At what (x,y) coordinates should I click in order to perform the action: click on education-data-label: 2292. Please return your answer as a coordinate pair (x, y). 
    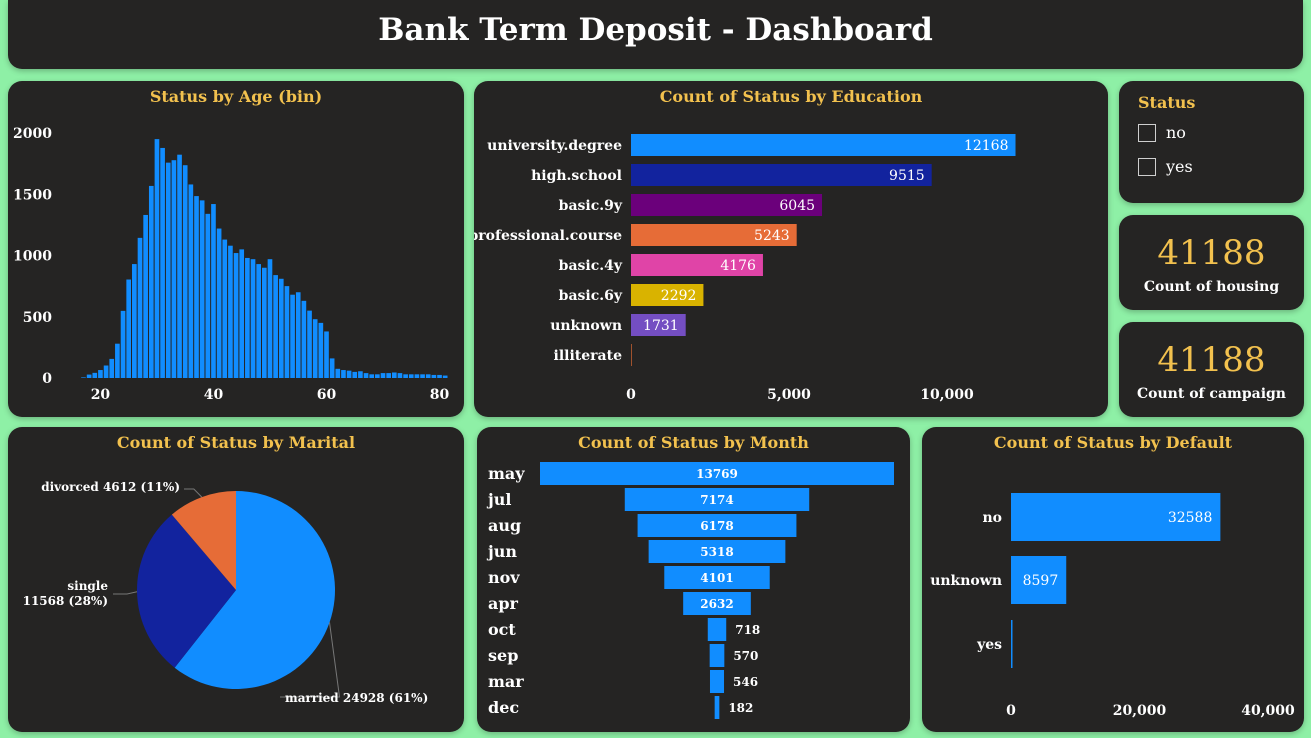
    Looking at the image, I should click on (679, 296).